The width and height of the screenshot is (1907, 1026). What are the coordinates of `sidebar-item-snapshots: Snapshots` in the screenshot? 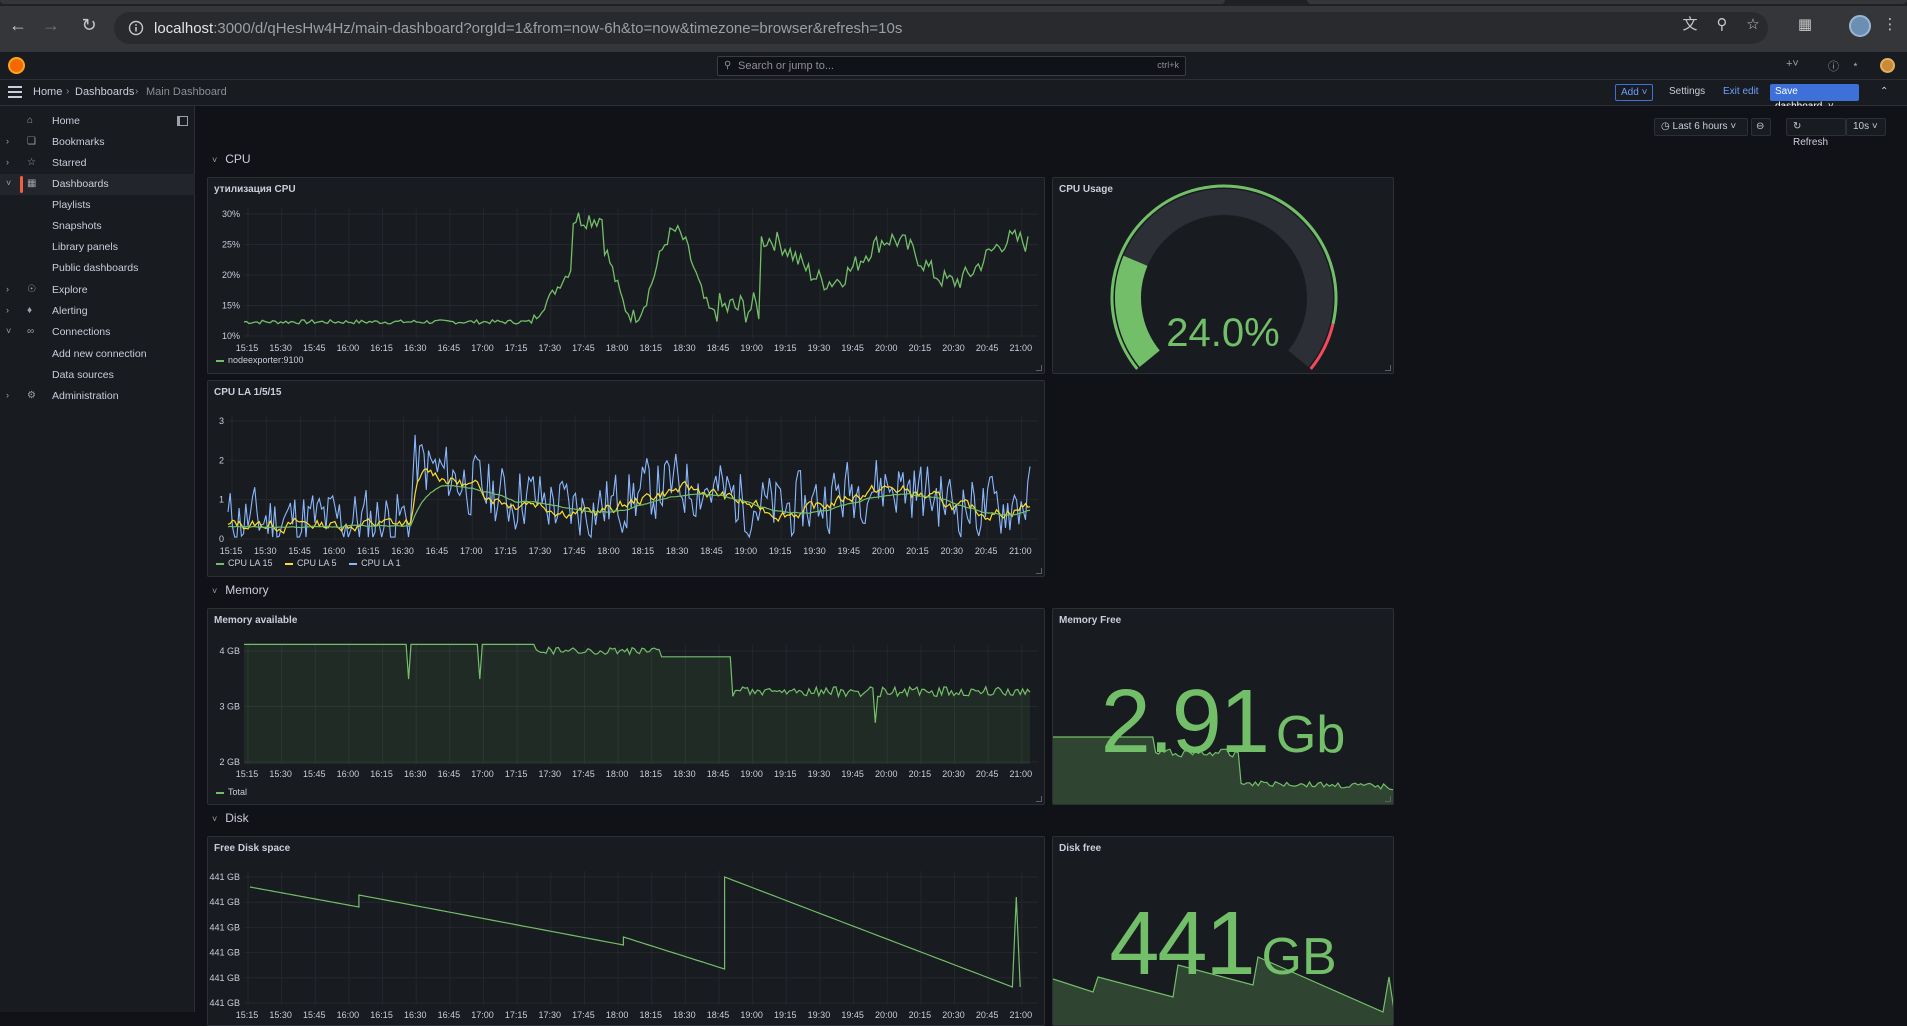 It's located at (97, 226).